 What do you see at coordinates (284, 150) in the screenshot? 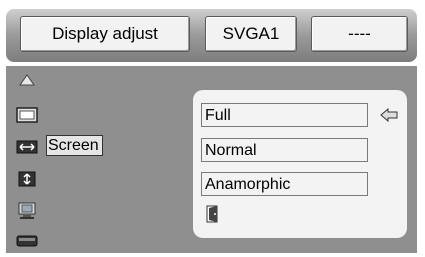
I see `option-normal: Normal` at bounding box center [284, 150].